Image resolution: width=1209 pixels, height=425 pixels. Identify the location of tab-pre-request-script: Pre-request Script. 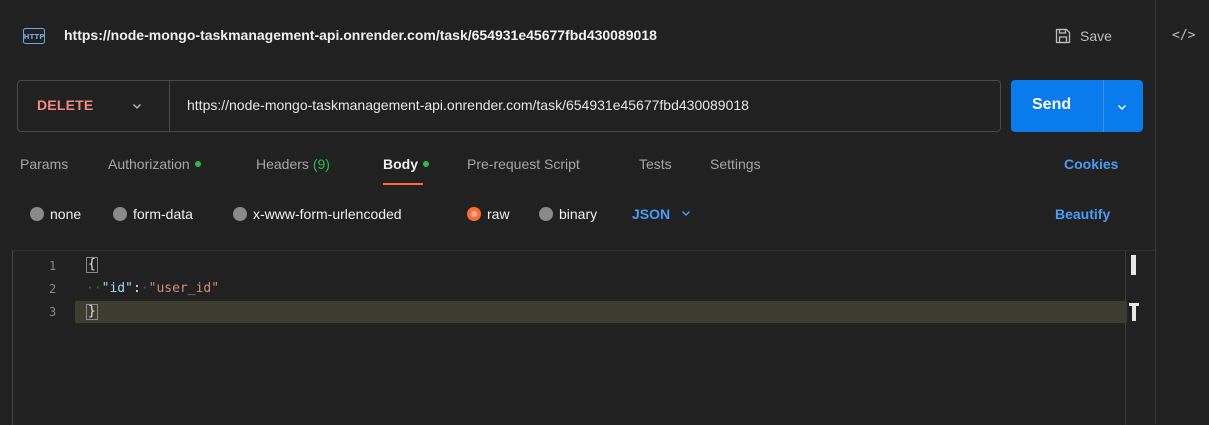
(523, 164).